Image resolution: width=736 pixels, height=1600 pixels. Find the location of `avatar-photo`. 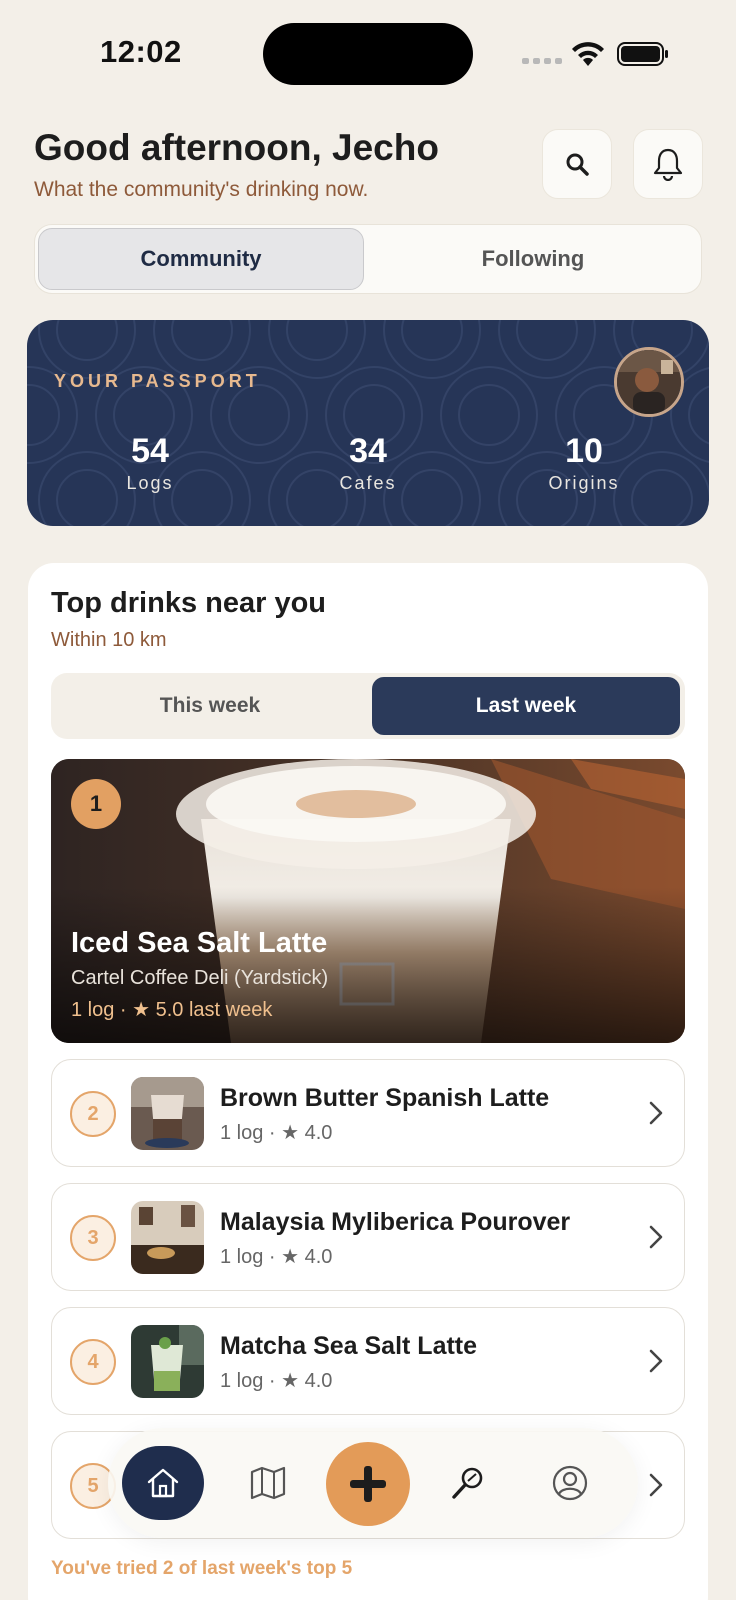

avatar-photo is located at coordinates (649, 382).